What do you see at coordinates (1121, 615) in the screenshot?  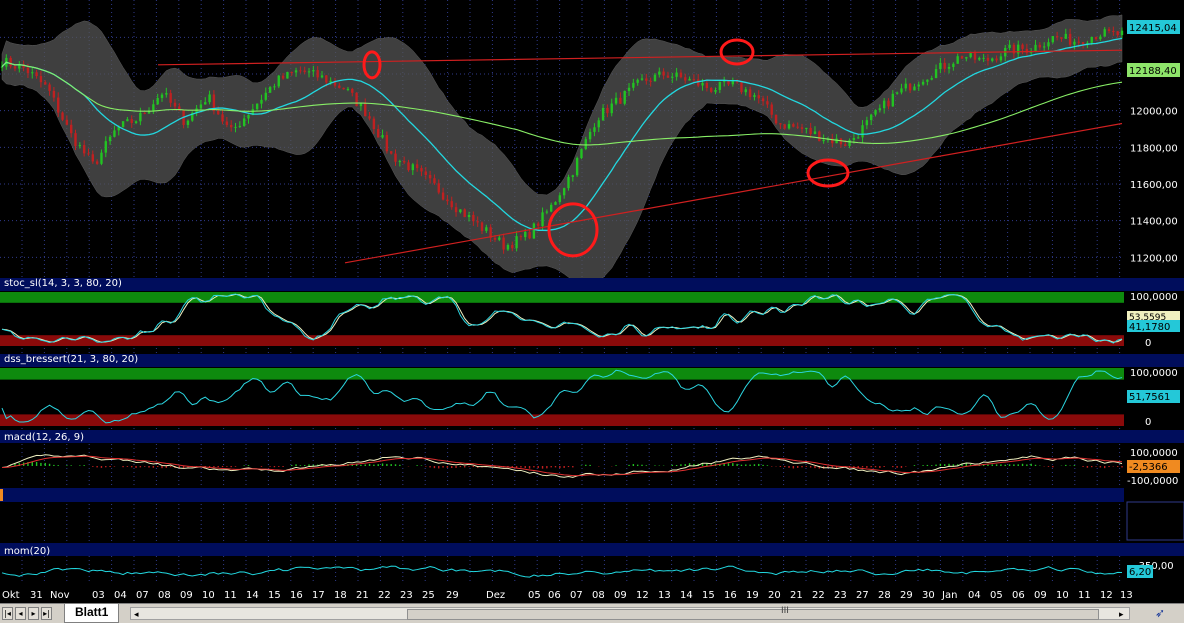 I see `scroll-right-icon: ▸` at bounding box center [1121, 615].